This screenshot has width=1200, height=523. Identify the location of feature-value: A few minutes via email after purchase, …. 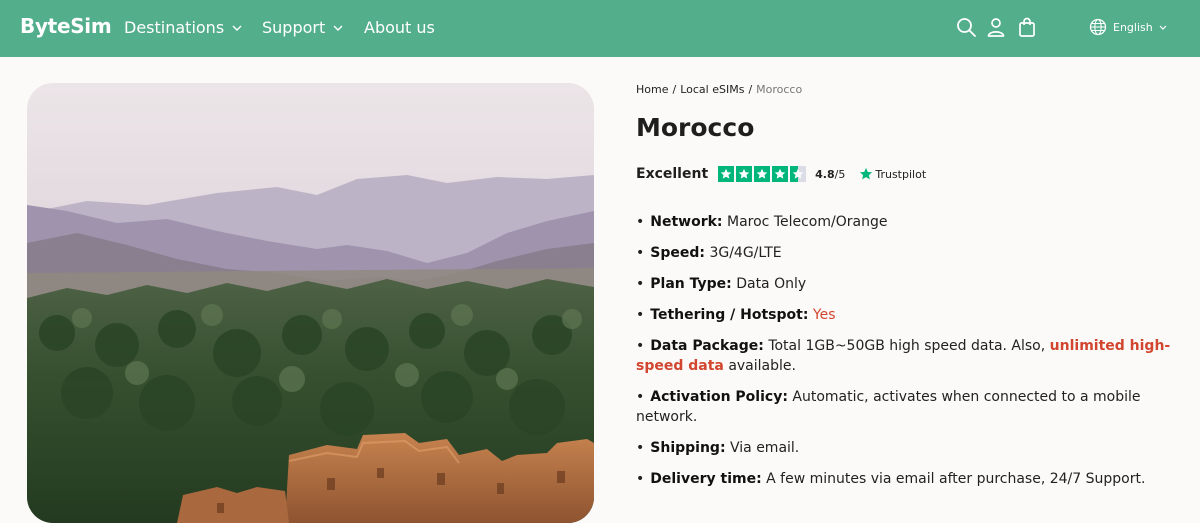
(956, 479).